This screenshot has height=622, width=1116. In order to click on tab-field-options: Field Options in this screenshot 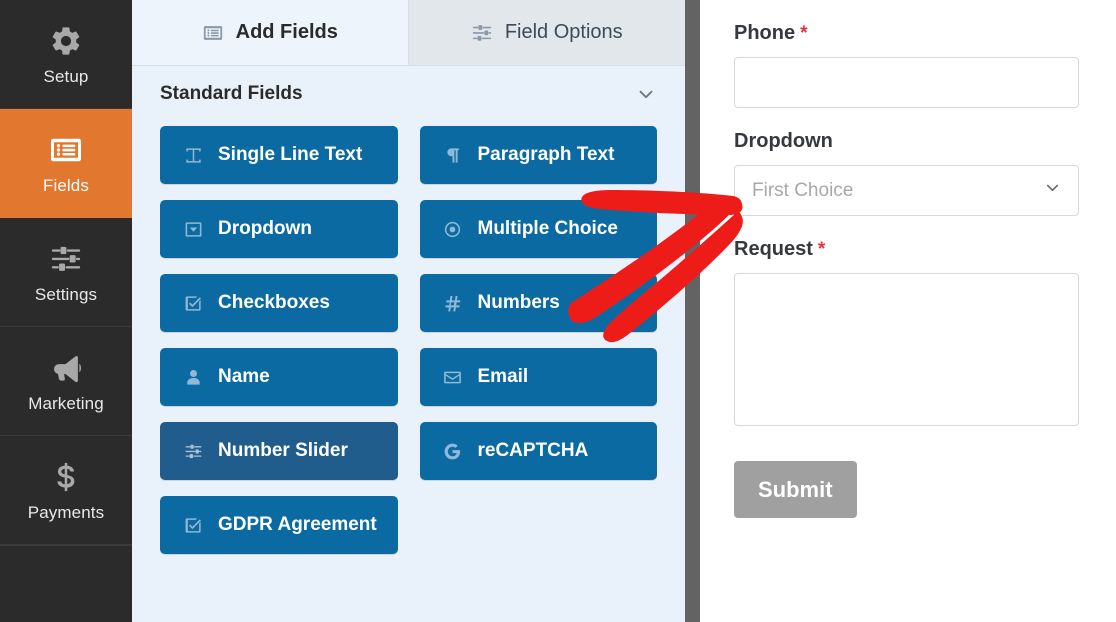, I will do `click(546, 32)`.